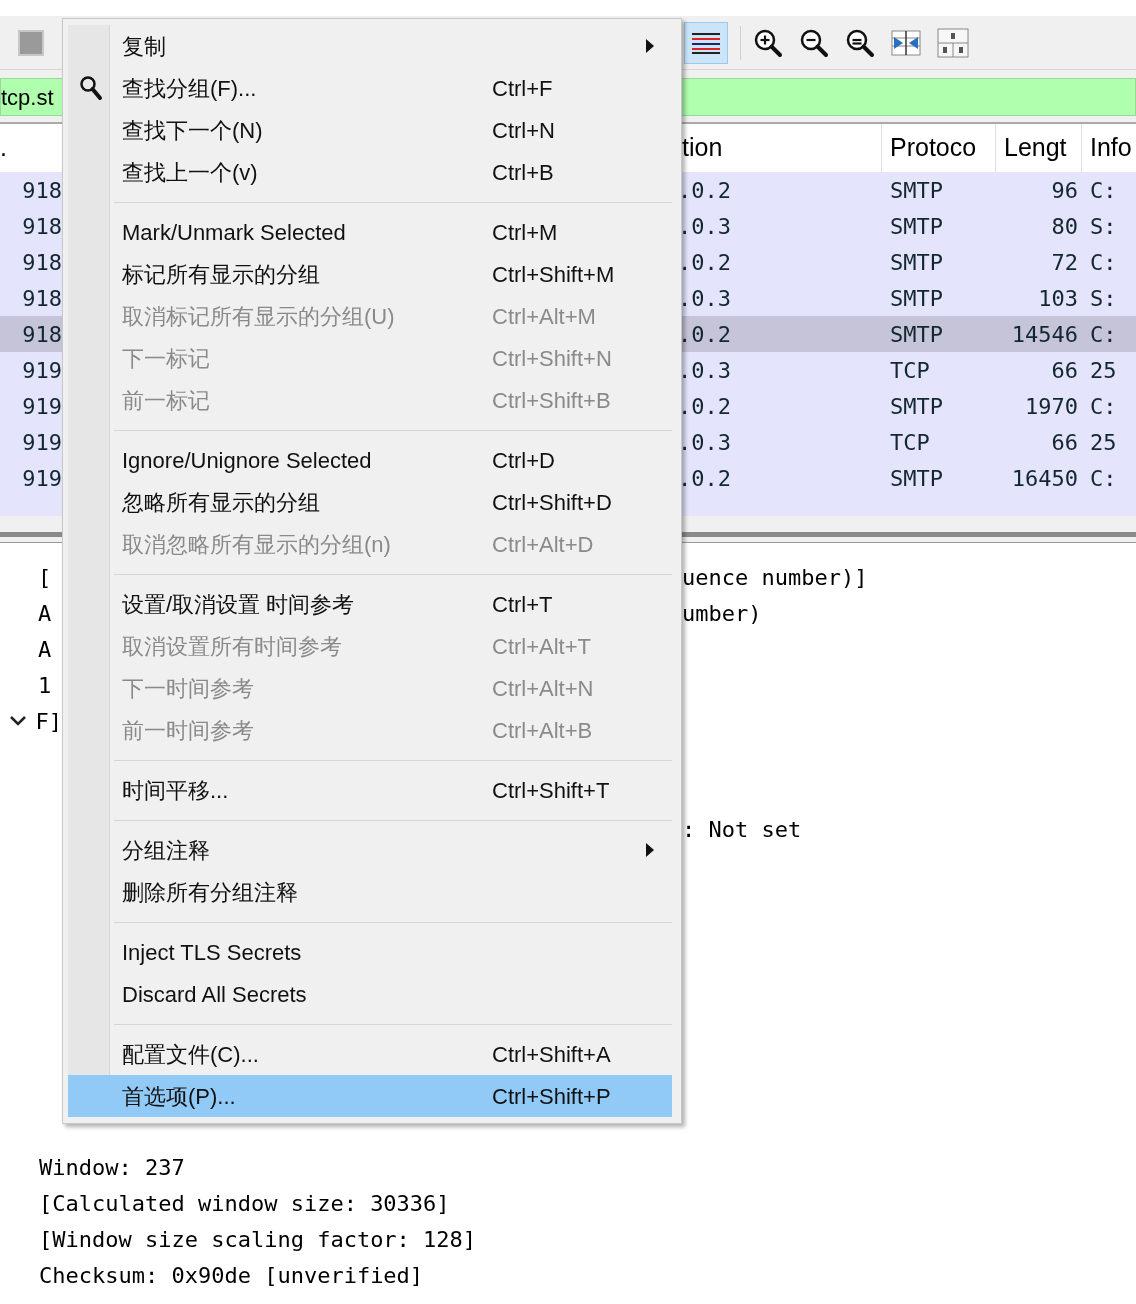 Image resolution: width=1136 pixels, height=1304 pixels. Describe the element at coordinates (212, 952) in the screenshot. I see `menu-item-label: Inject TLS Secrets` at that location.